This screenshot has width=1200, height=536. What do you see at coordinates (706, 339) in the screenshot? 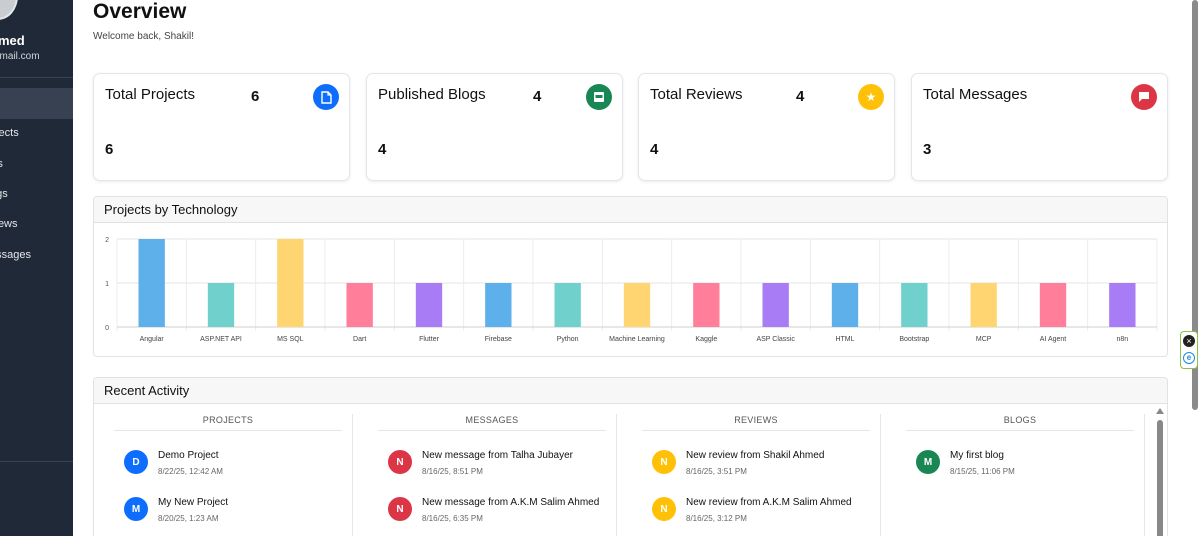
I see `x-tick-label: Kaggle` at bounding box center [706, 339].